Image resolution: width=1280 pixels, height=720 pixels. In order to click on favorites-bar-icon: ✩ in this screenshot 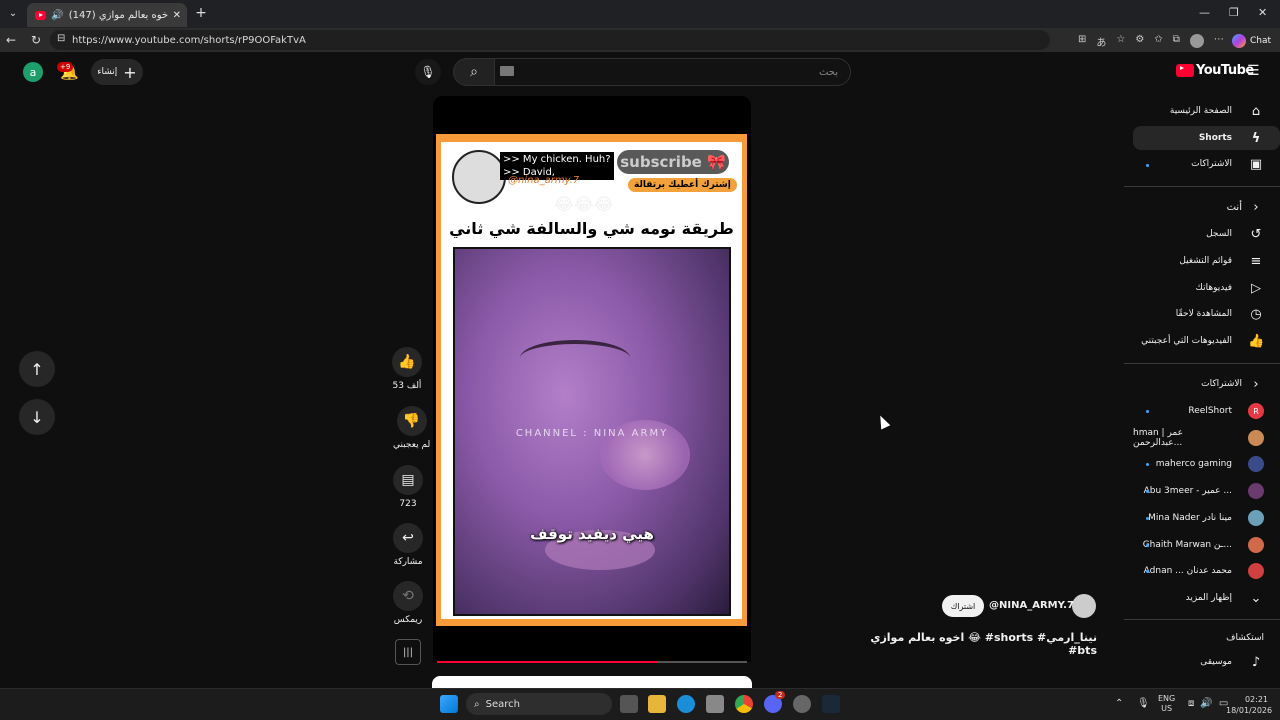, I will do `click(1158, 41)`.